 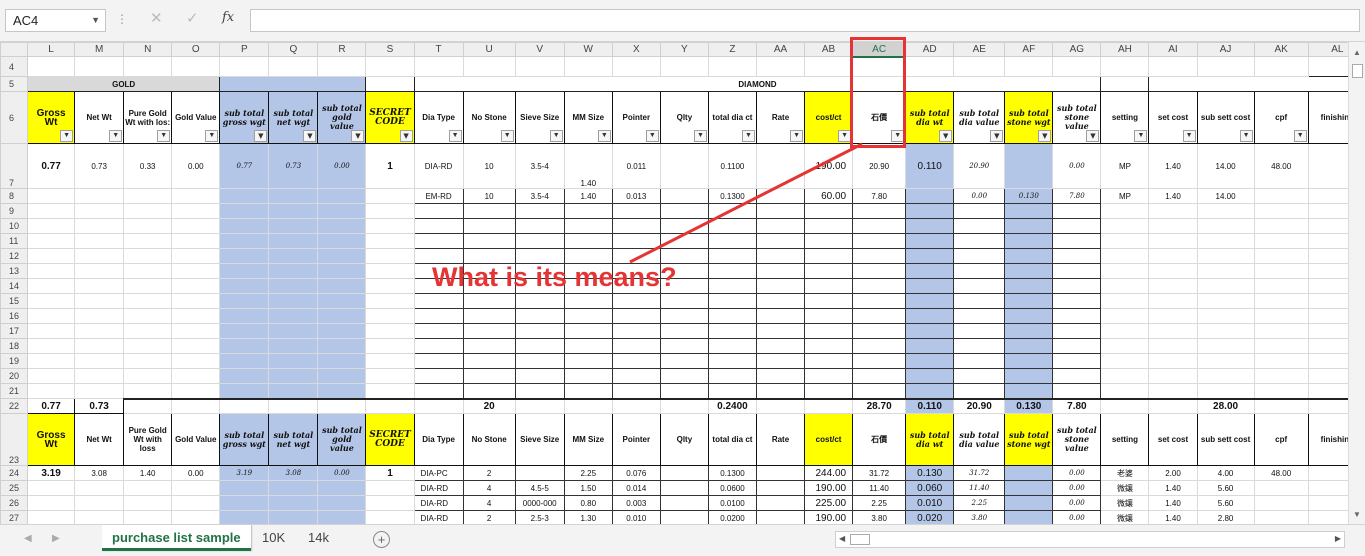 I want to click on cell: 2.25, so click(x=588, y=473).